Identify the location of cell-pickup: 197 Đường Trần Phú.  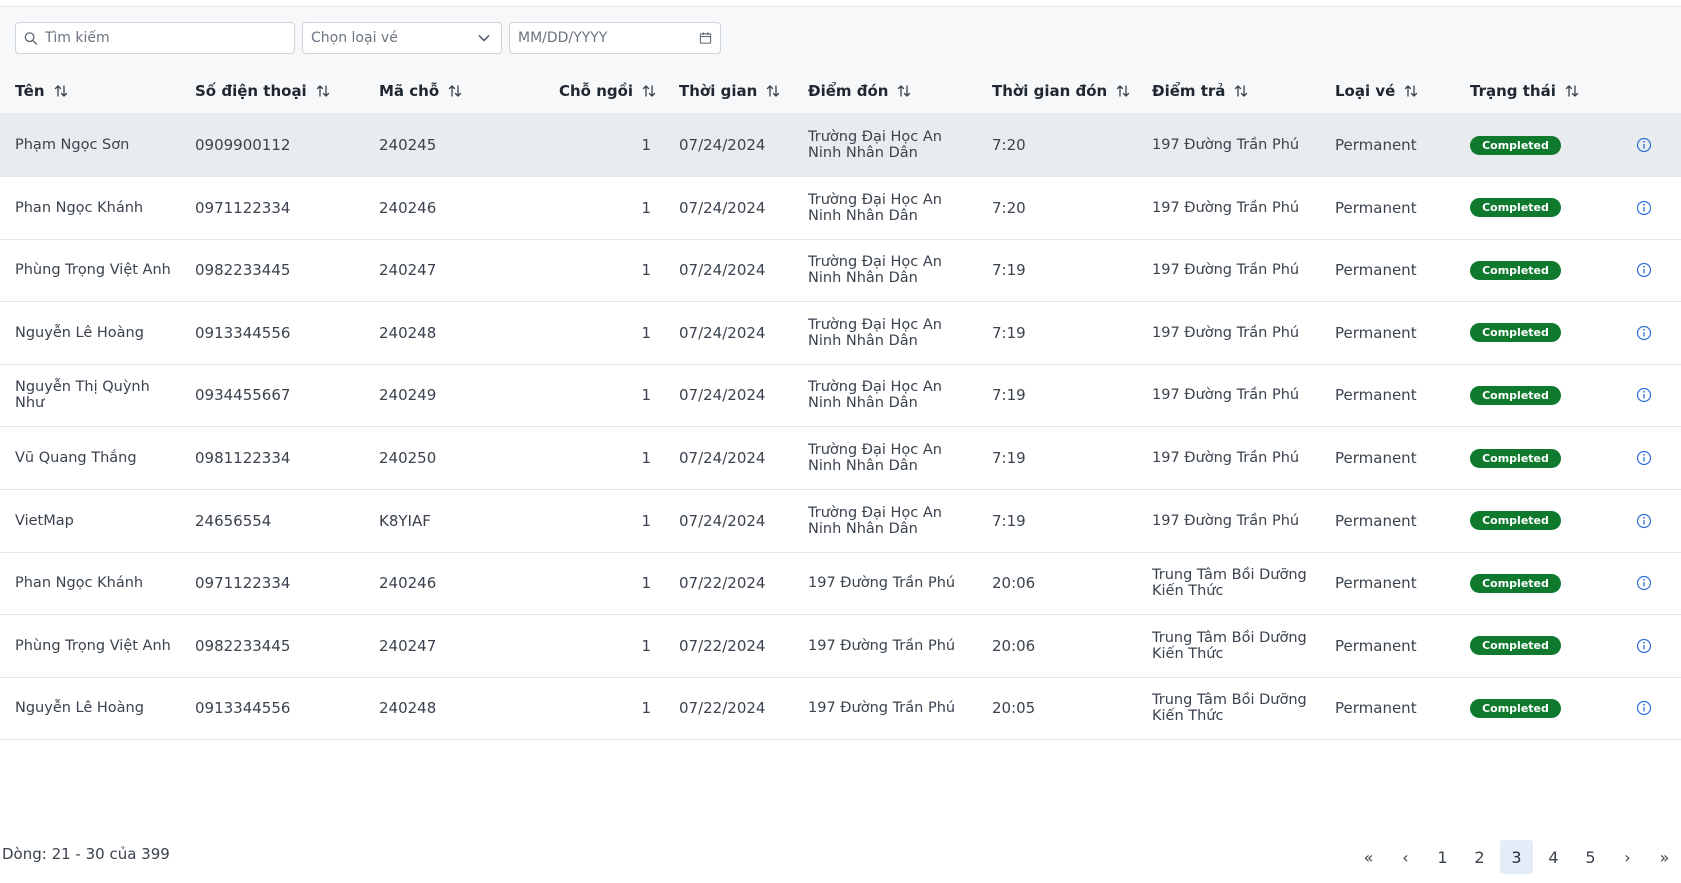
(895, 583).